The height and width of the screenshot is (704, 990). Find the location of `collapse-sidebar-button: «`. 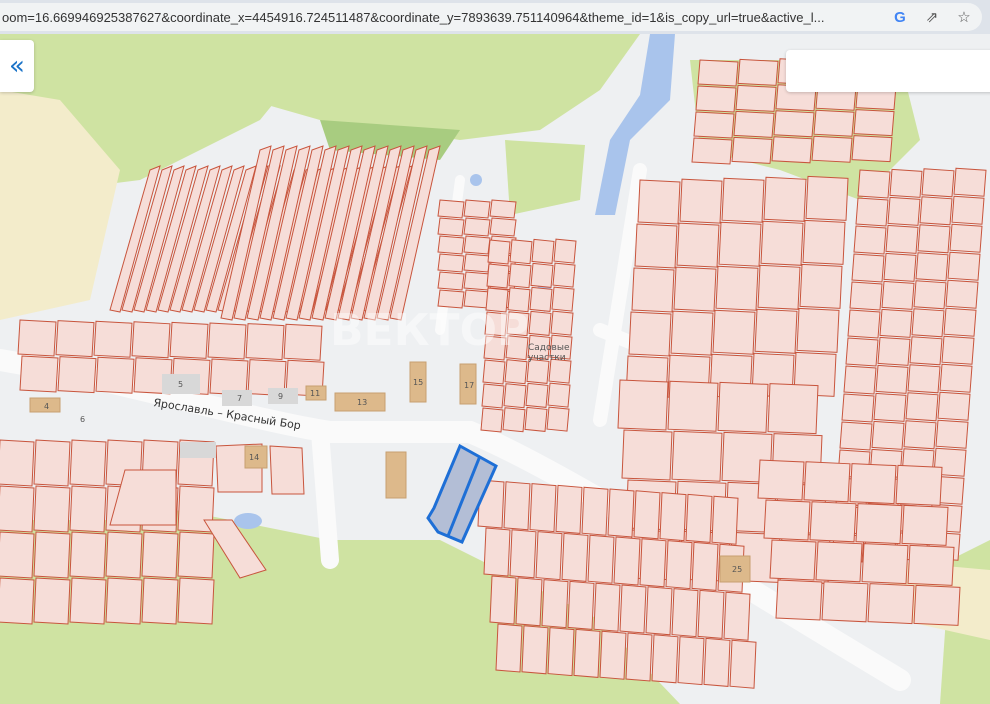

collapse-sidebar-button: « is located at coordinates (17, 66).